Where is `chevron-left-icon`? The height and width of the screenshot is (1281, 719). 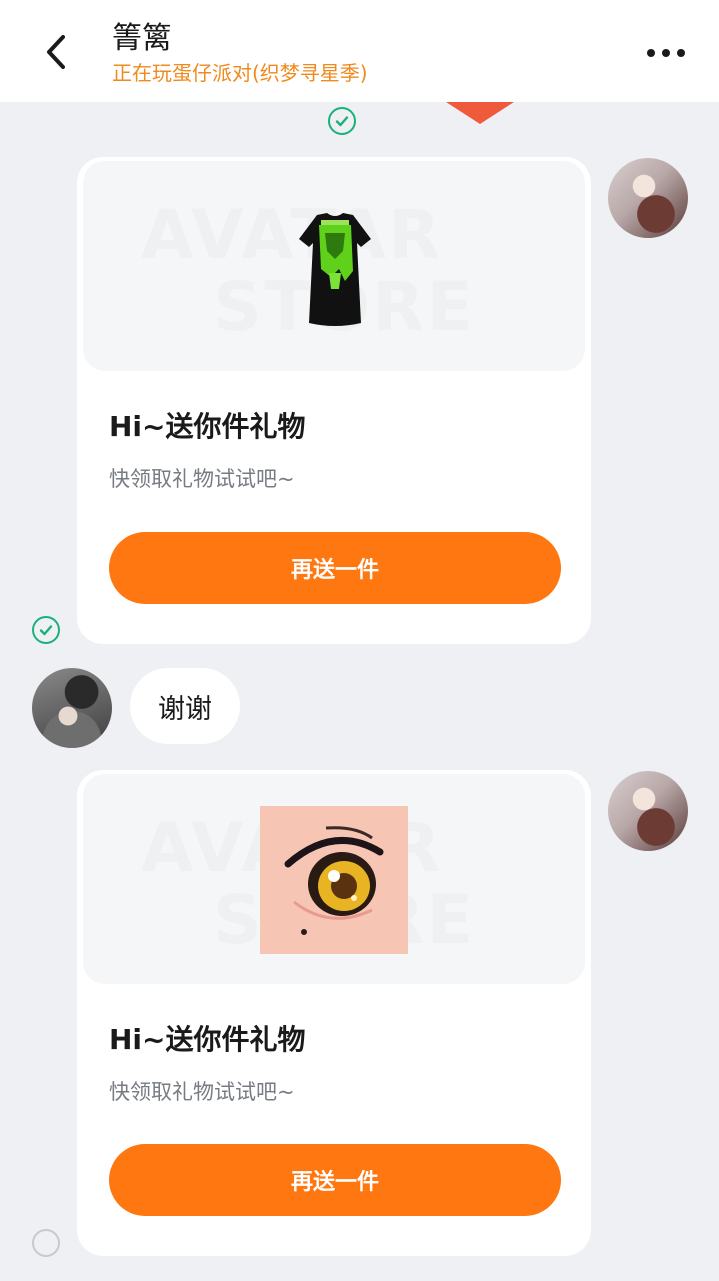
chevron-left-icon is located at coordinates (56, 52).